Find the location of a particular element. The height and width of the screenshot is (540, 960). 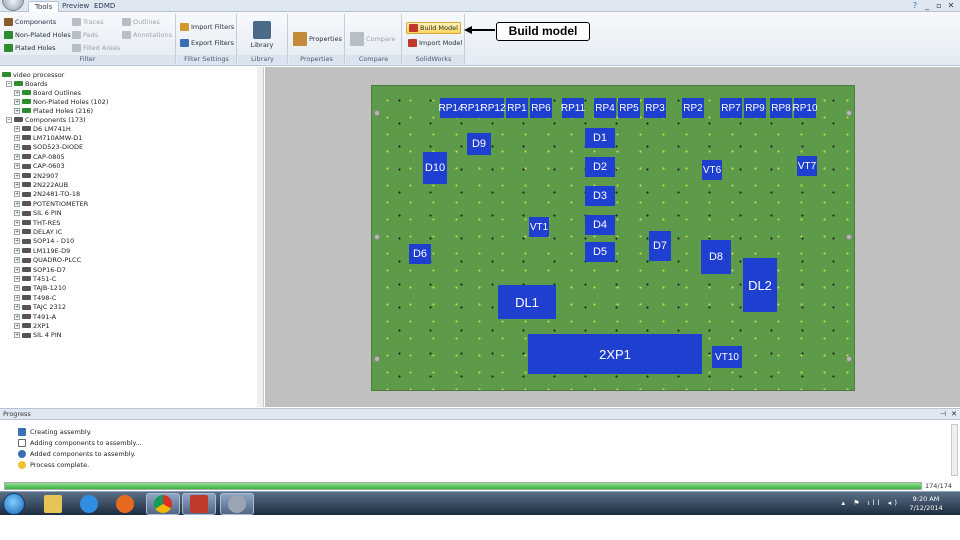

component-dl1: DL1 is located at coordinates (527, 302).